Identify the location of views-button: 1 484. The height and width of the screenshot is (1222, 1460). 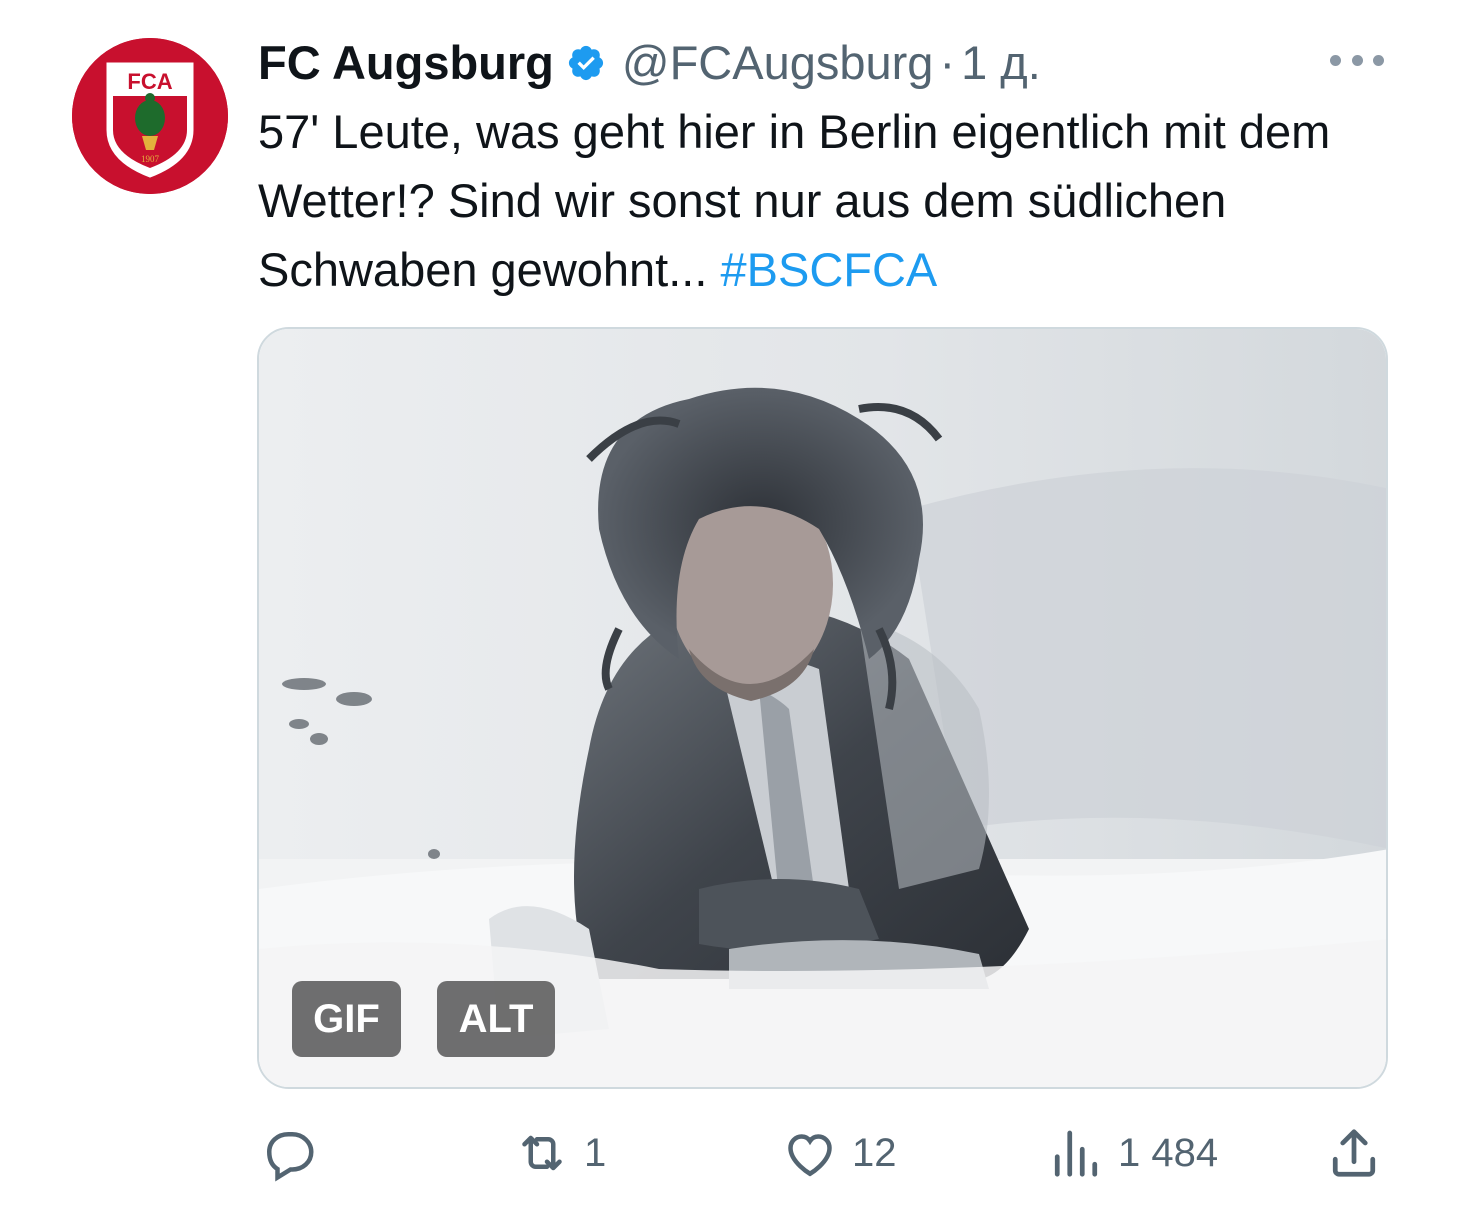
(1132, 1153).